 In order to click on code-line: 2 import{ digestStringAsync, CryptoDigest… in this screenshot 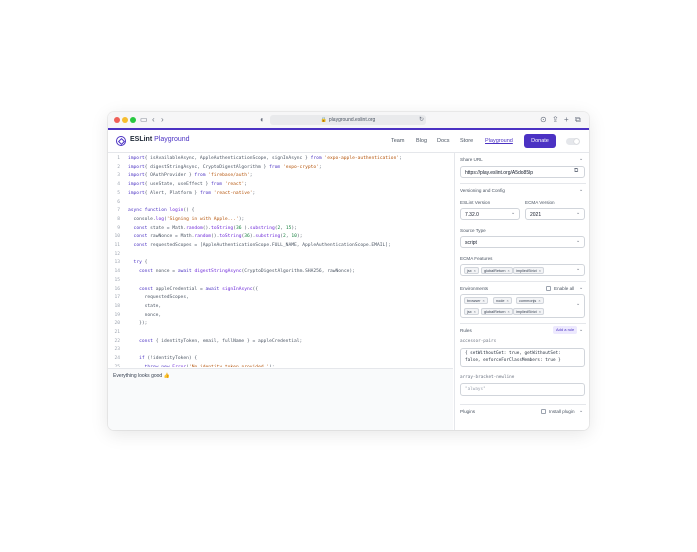, I will do `click(280, 168)`.